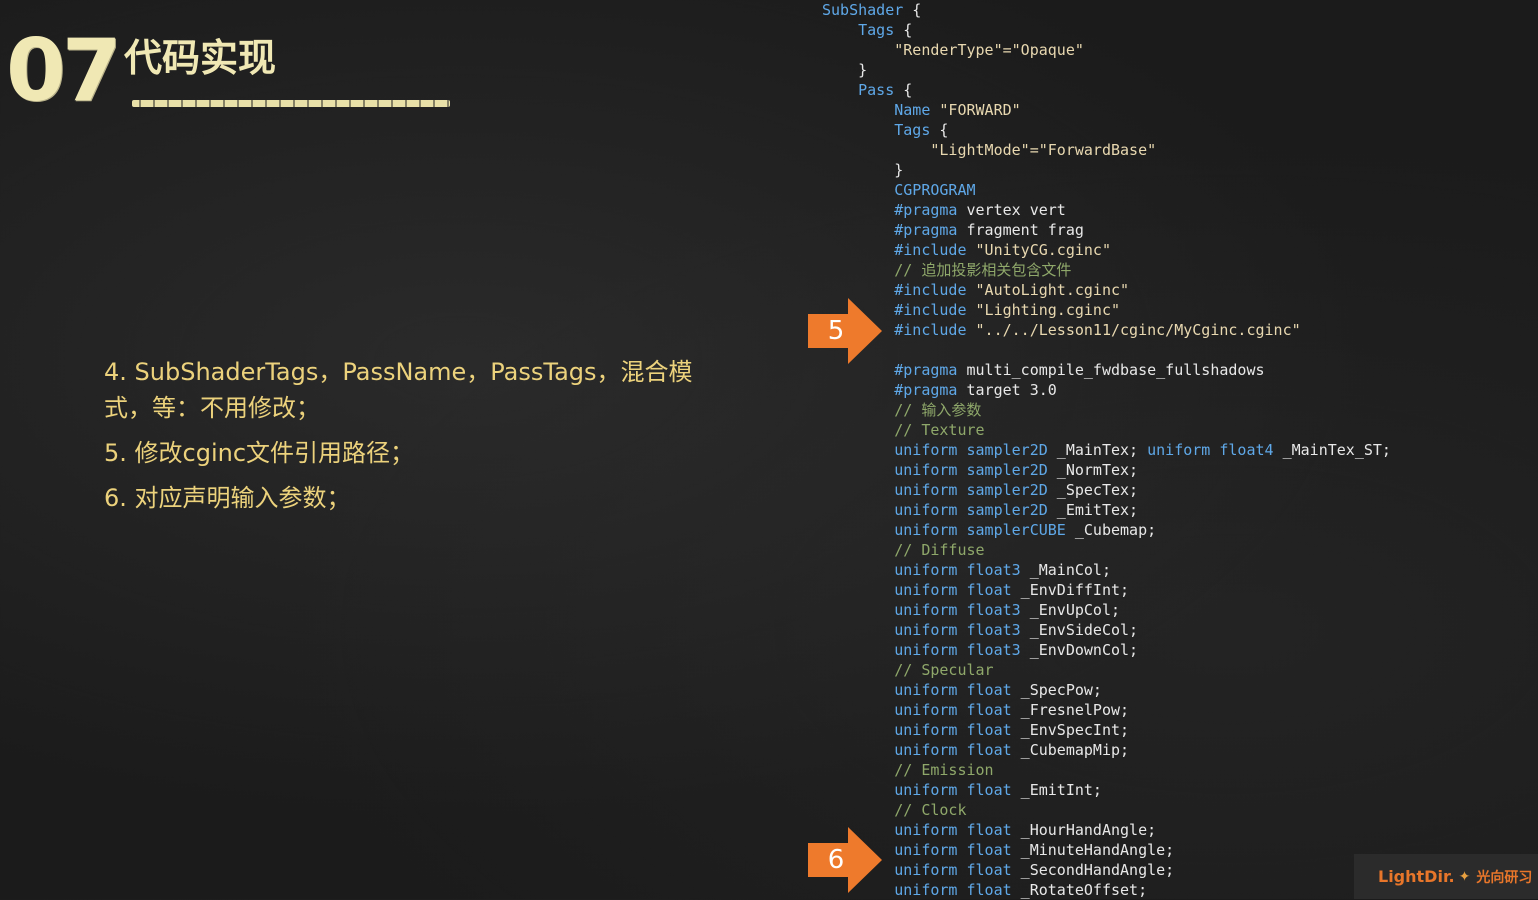  Describe the element at coordinates (1172, 790) in the screenshot. I see `code-line: uniform float _EmitInt;` at that location.